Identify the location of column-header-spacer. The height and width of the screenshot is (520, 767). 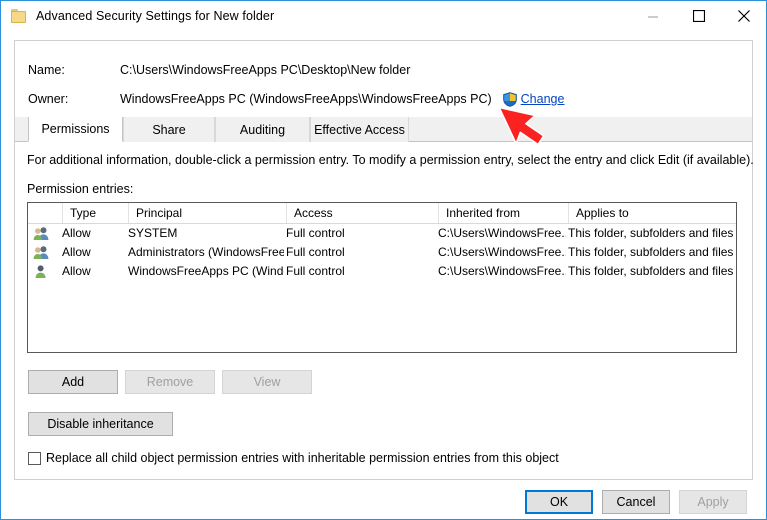
(45, 213).